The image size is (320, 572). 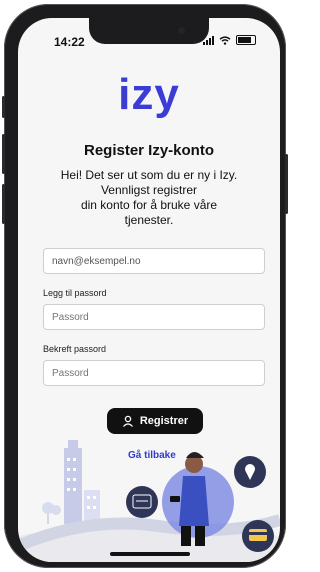 What do you see at coordinates (181, 30) in the screenshot?
I see `camera` at bounding box center [181, 30].